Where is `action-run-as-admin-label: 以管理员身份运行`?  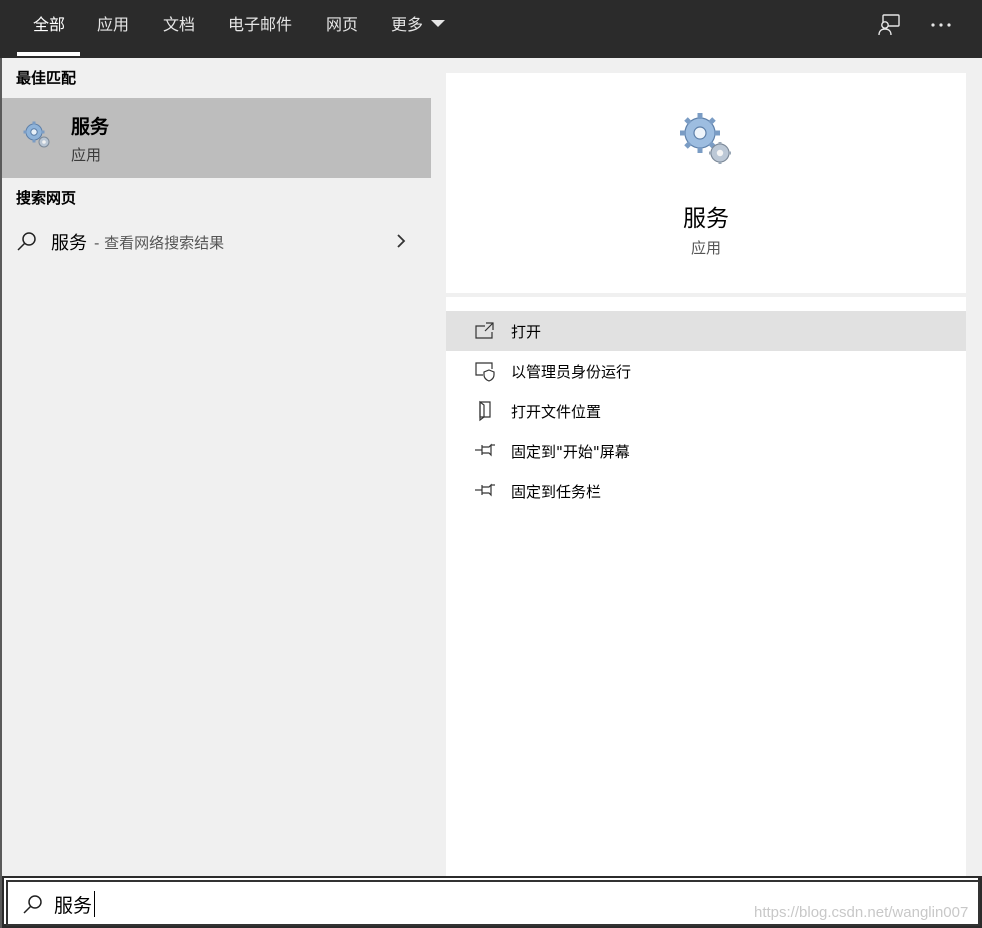 action-run-as-admin-label: 以管理员身份运行 is located at coordinates (571, 372).